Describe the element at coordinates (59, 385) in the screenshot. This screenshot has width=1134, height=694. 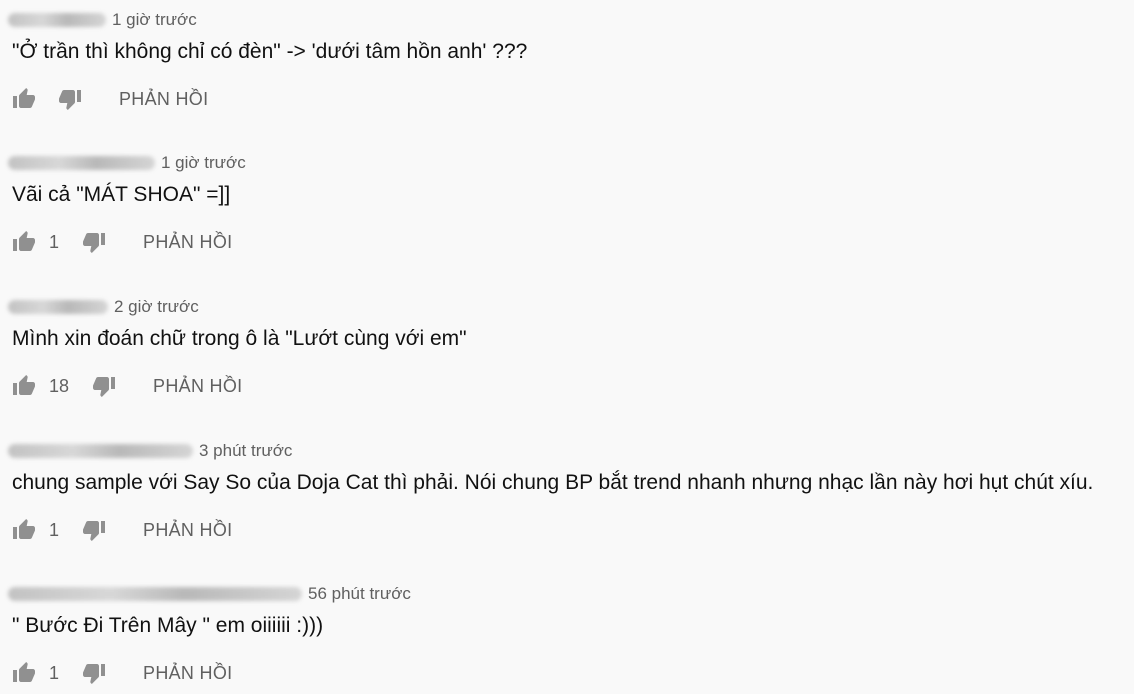
I see `like-count: 18` at that location.